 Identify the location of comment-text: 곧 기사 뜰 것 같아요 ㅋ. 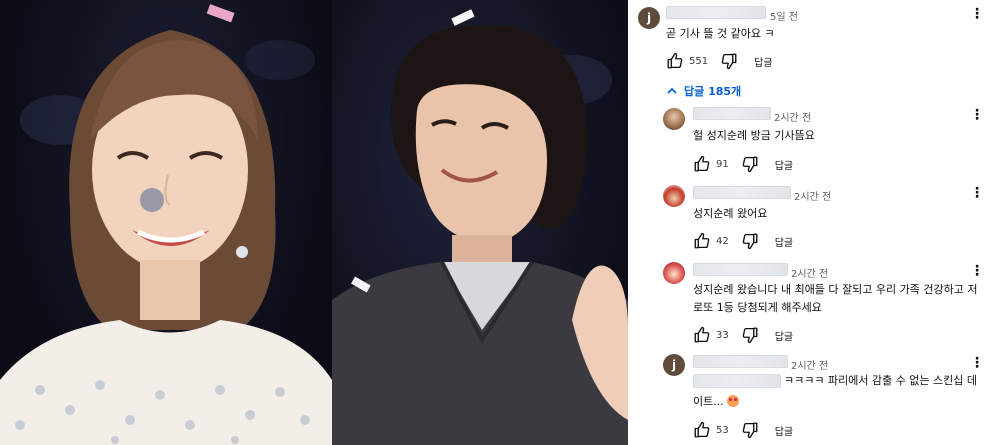
(720, 33).